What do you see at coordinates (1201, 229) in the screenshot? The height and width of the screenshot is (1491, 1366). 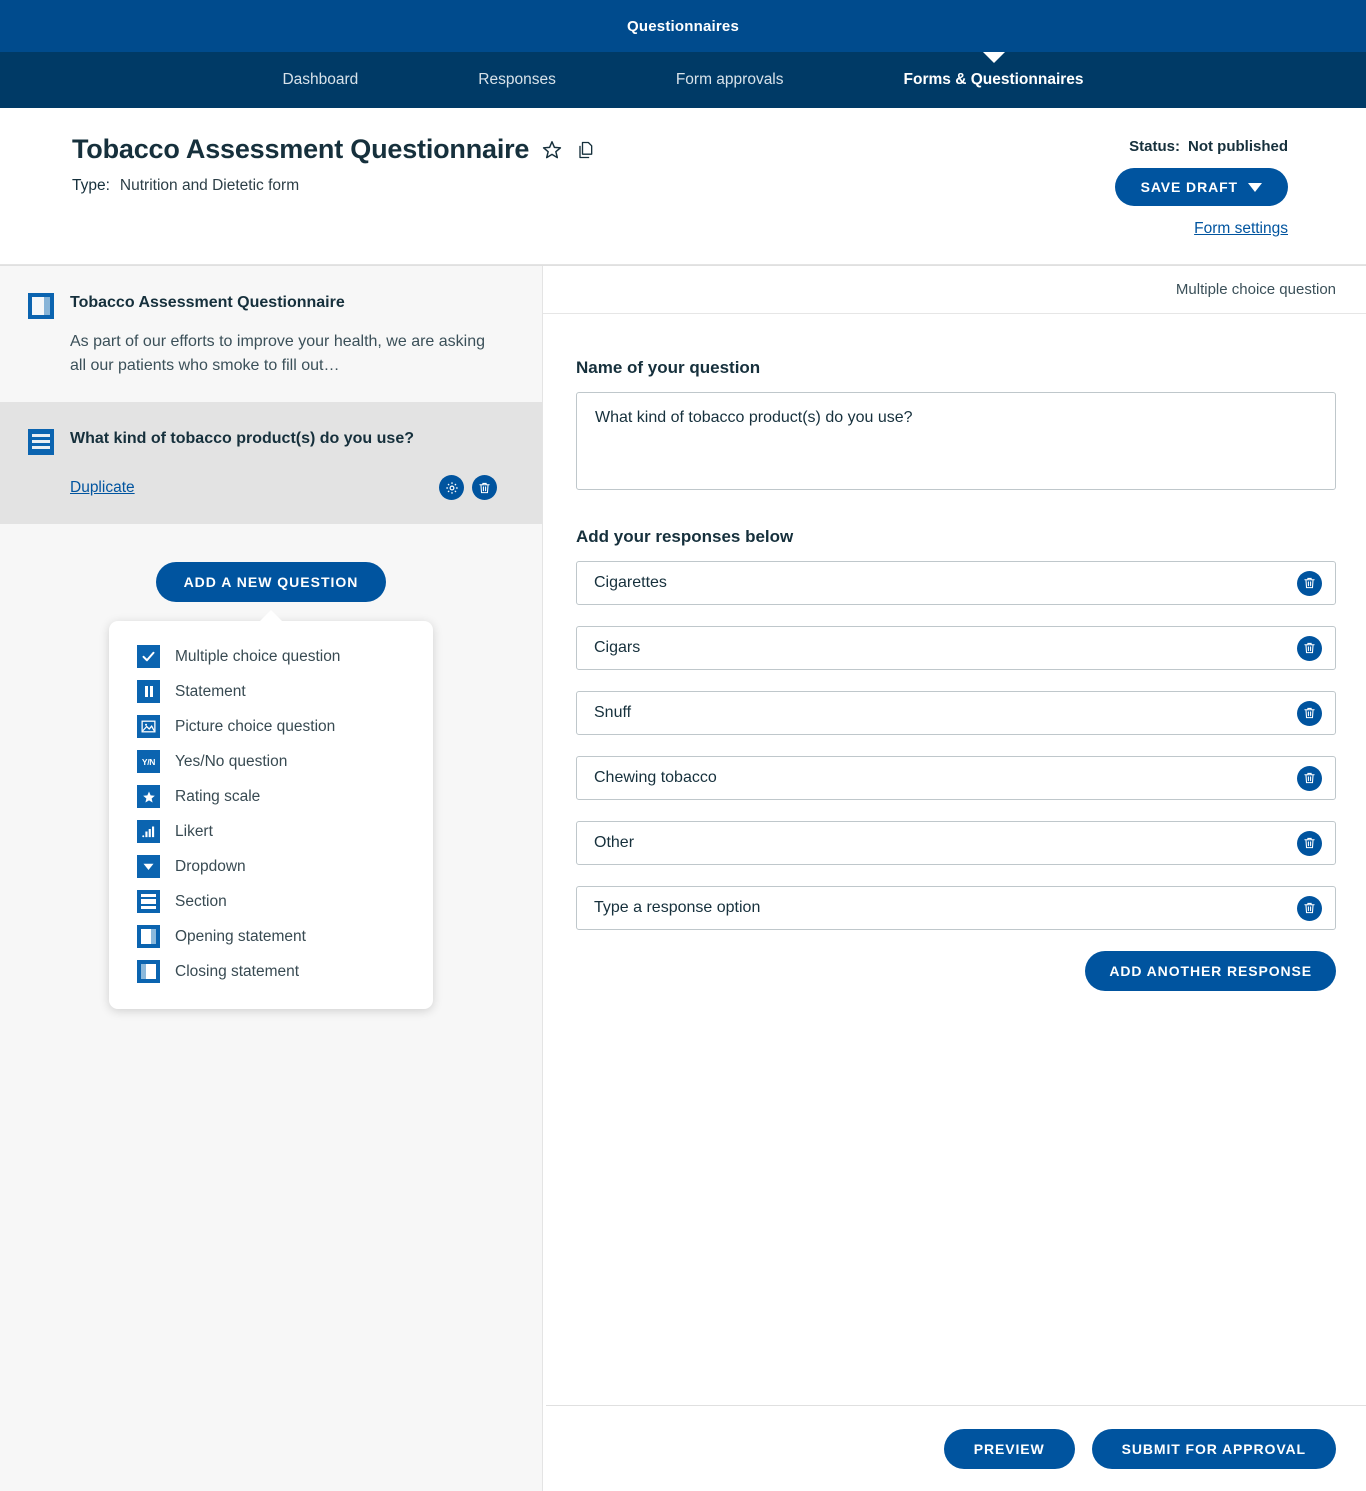 I see `form-settings-link: Form settings` at bounding box center [1201, 229].